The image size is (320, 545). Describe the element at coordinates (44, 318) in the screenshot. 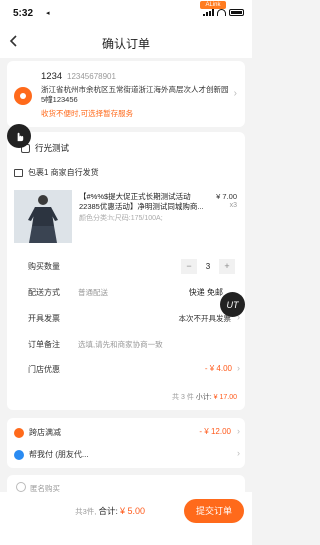

I see `invoice-label: 开具发票` at that location.